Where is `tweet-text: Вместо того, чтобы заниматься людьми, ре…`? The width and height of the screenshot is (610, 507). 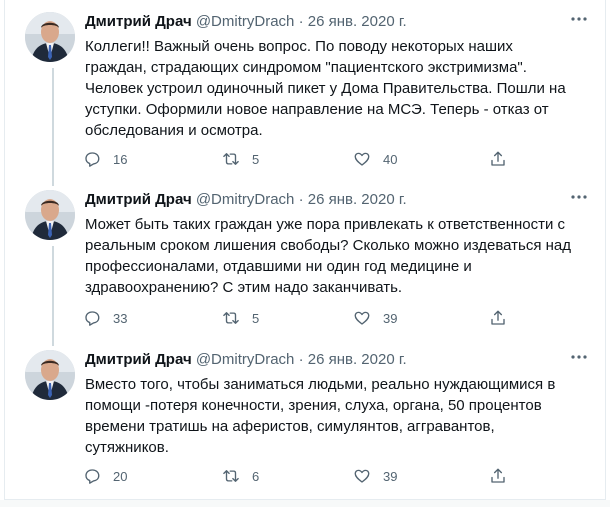
tweet-text: Вместо того, чтобы заниматься людьми, ре… is located at coordinates (337, 416).